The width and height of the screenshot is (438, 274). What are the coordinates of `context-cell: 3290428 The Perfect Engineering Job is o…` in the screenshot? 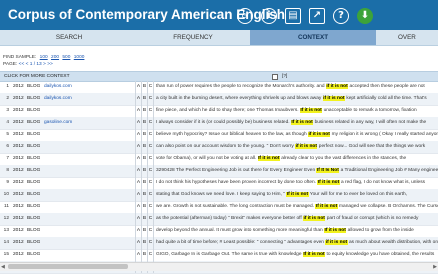 It's located at (297, 171).